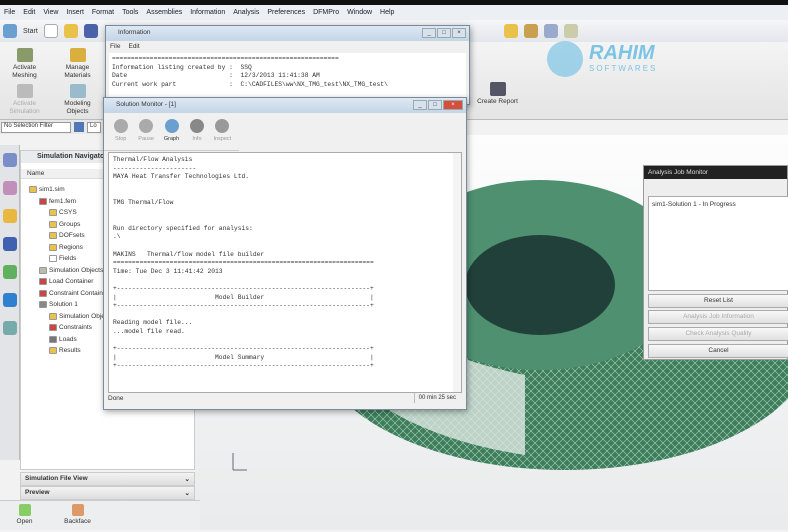 This screenshot has height=532, width=788. What do you see at coordinates (222, 139) in the screenshot?
I see `label: Inspect` at bounding box center [222, 139].